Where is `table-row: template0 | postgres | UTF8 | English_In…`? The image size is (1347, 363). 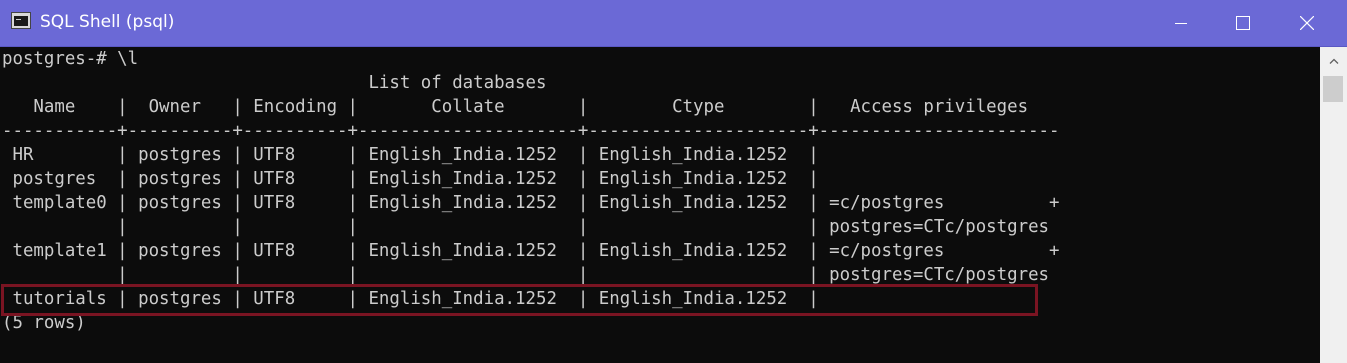
table-row: template0 | postgres | UTF8 | English_In… is located at coordinates (531, 203).